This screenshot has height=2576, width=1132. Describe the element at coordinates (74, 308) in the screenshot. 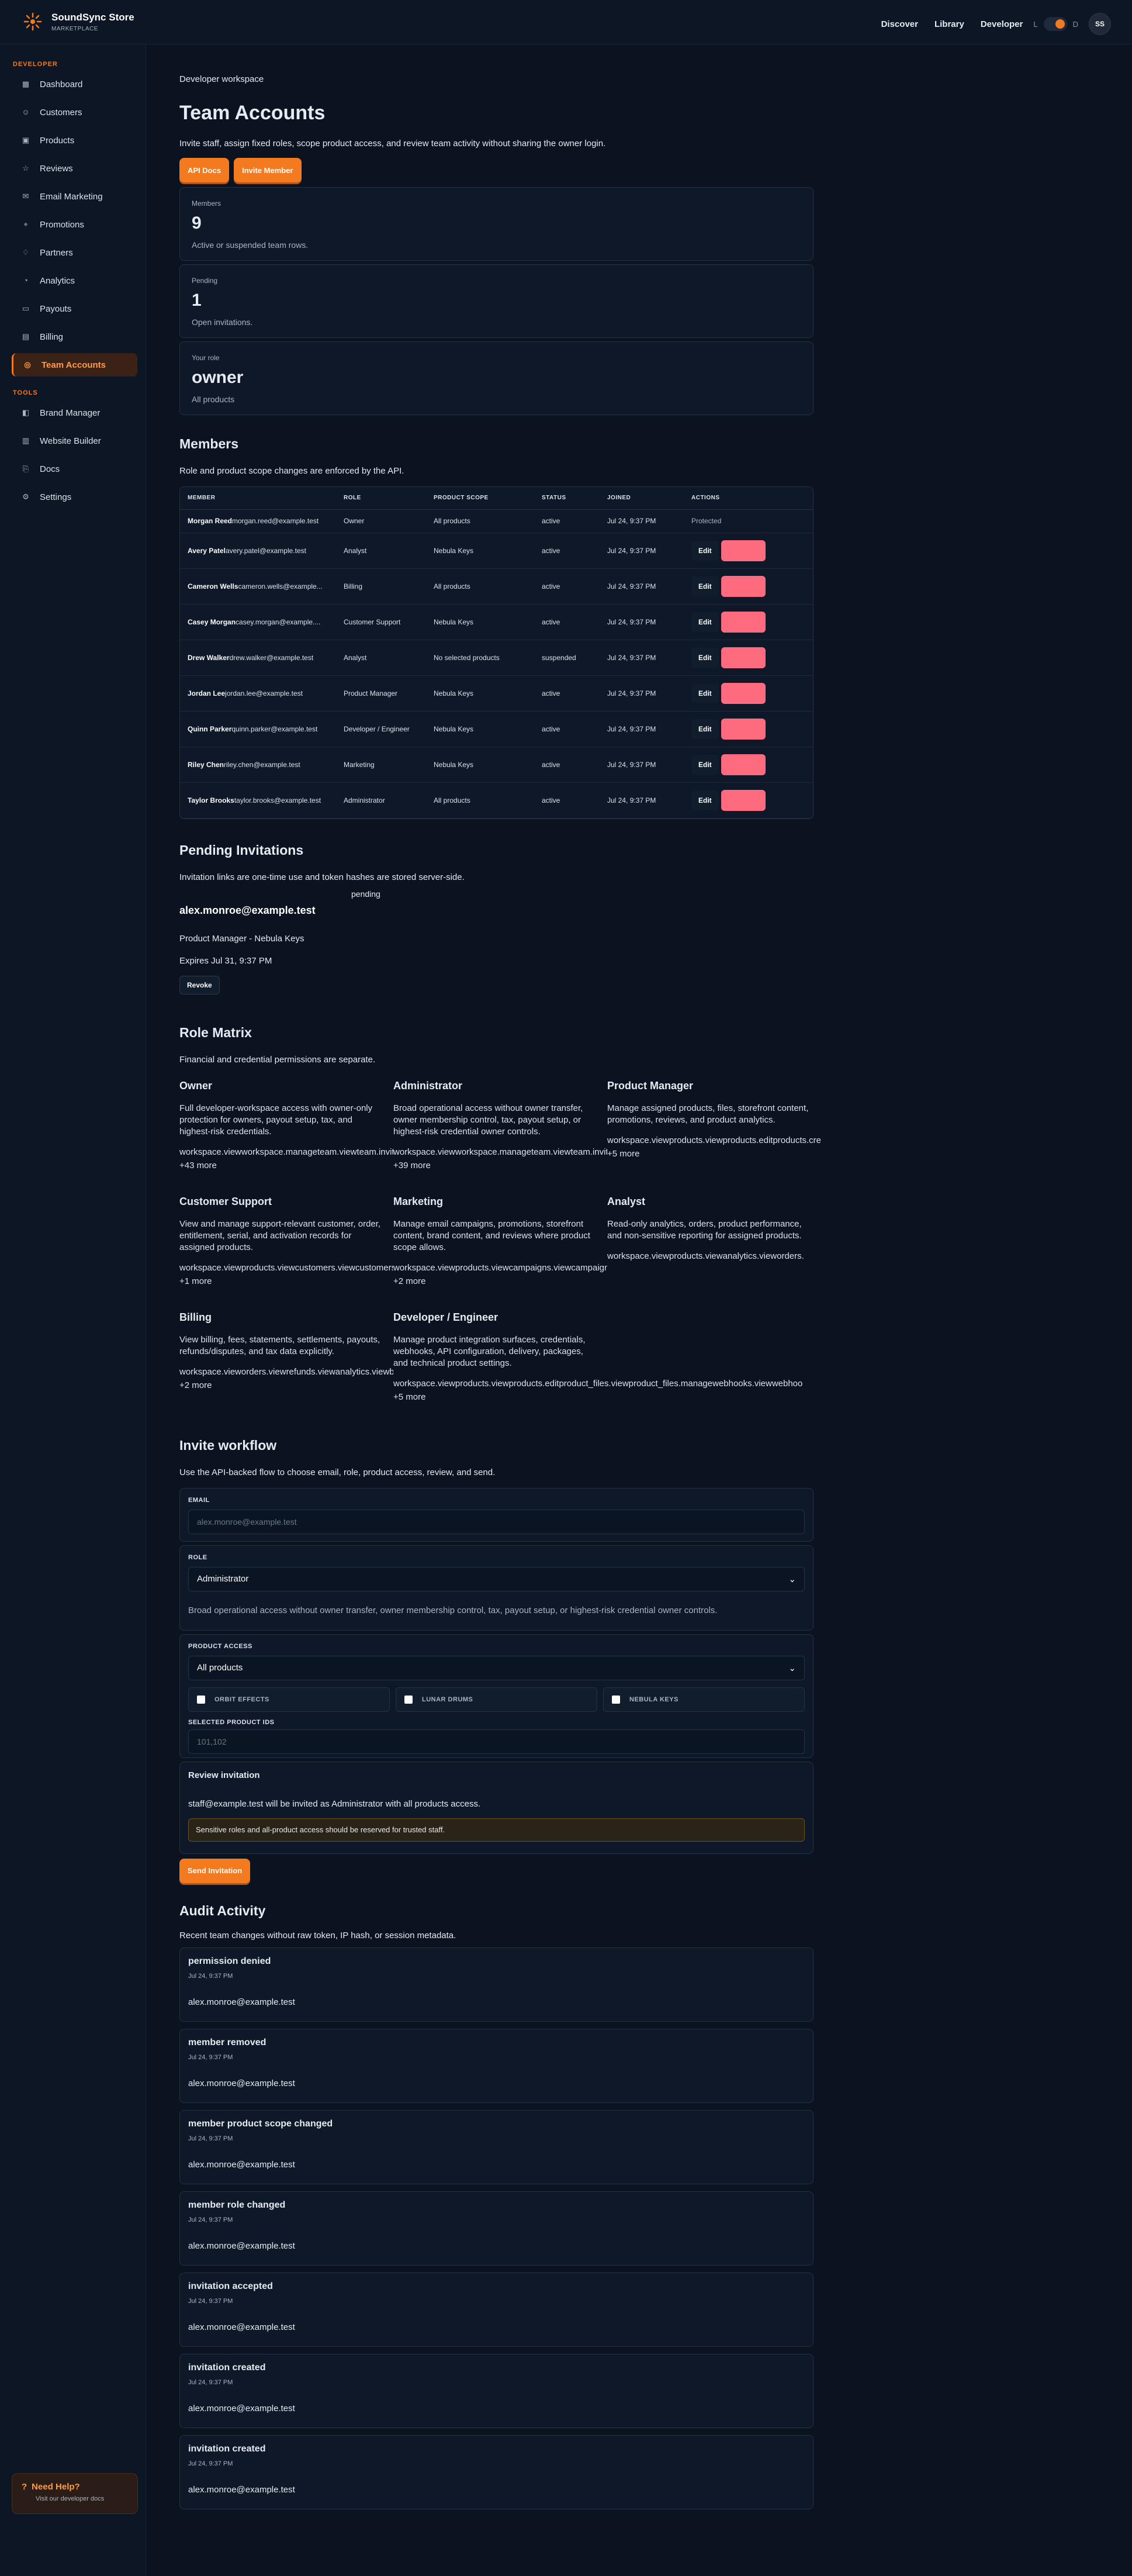

I see `sidebar-item-payouts: ▭ Payouts` at that location.